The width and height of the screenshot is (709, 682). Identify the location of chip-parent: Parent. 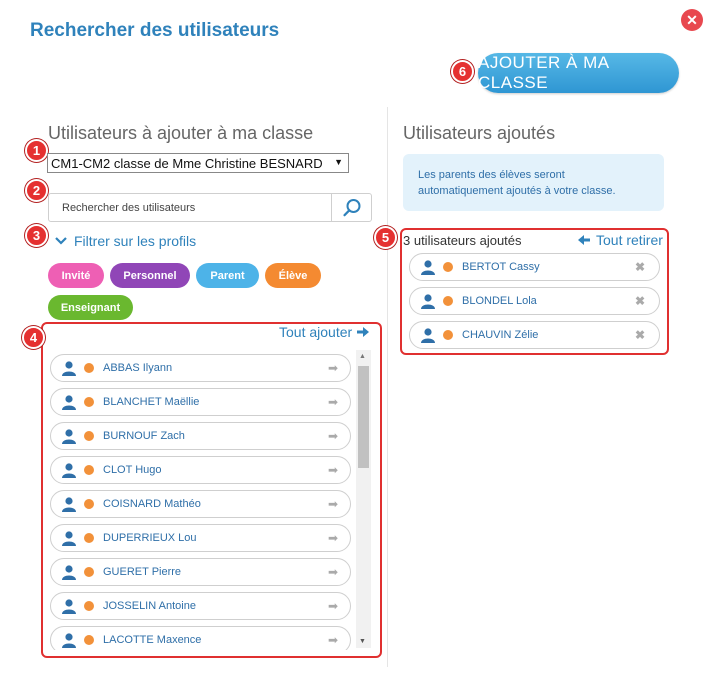
(227, 275).